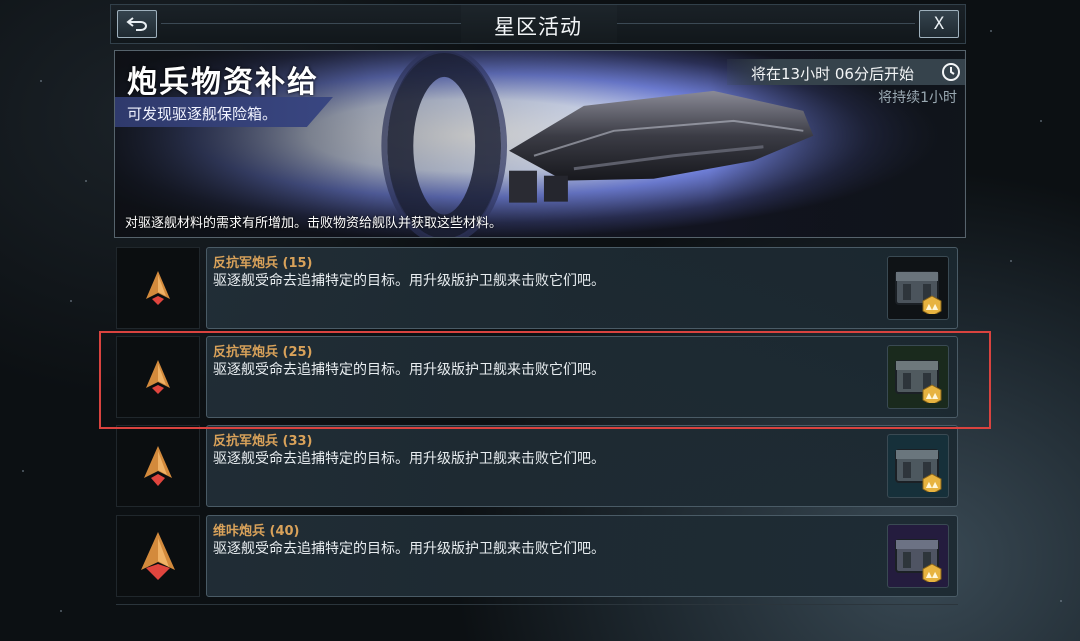  Describe the element at coordinates (256, 531) in the screenshot. I see `mission-name: 维咔炮兵 (40)` at that location.